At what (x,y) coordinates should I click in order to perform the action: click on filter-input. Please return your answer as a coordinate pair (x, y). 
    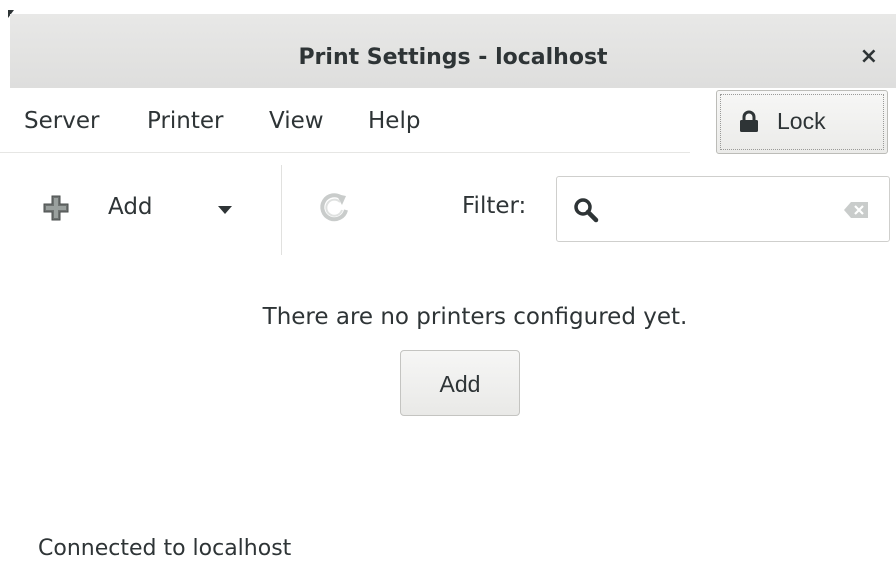
    Looking at the image, I should click on (719, 210).